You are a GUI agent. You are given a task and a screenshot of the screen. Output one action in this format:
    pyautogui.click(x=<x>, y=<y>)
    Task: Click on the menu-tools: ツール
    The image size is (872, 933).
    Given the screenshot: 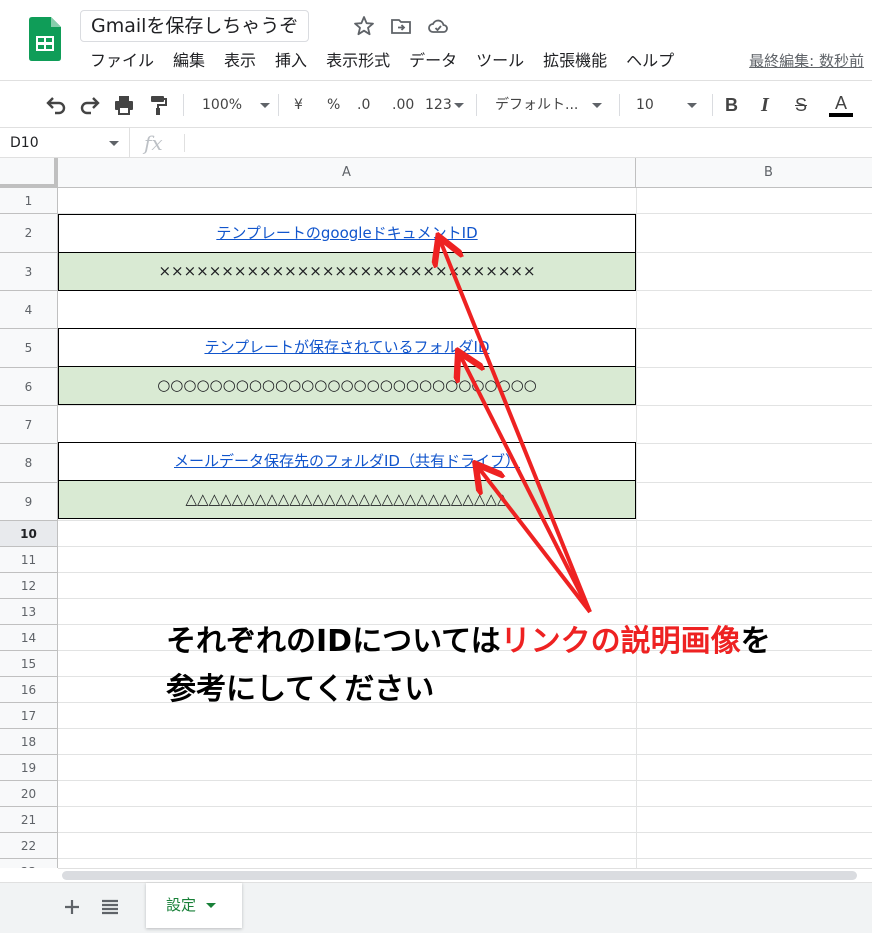 What is the action you would take?
    pyautogui.click(x=500, y=61)
    